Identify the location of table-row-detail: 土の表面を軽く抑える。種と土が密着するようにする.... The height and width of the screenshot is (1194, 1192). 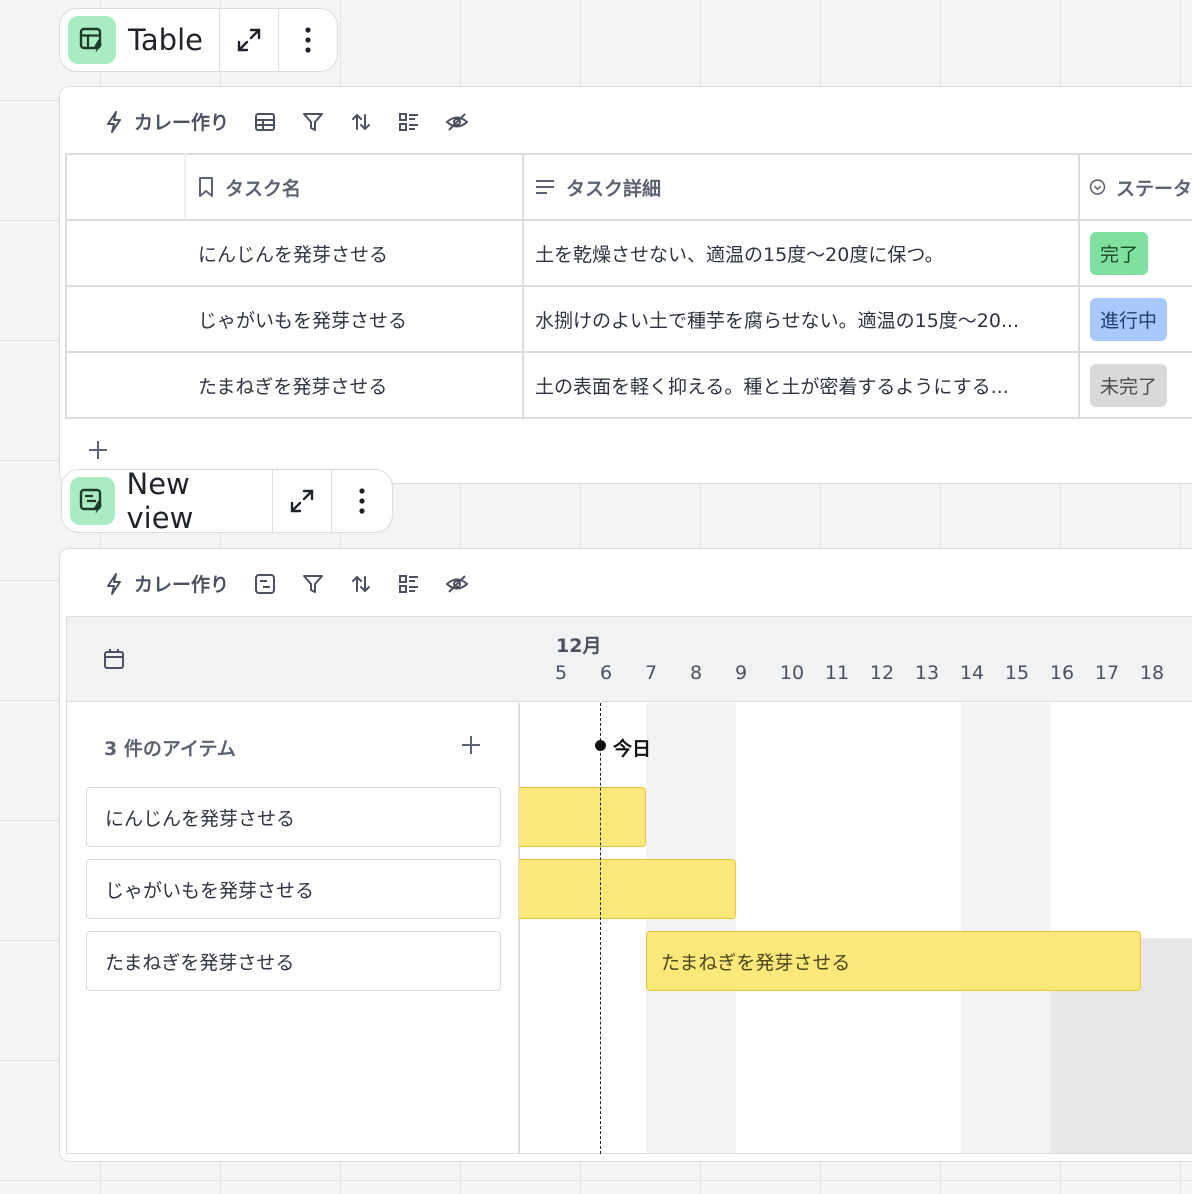
(802, 385).